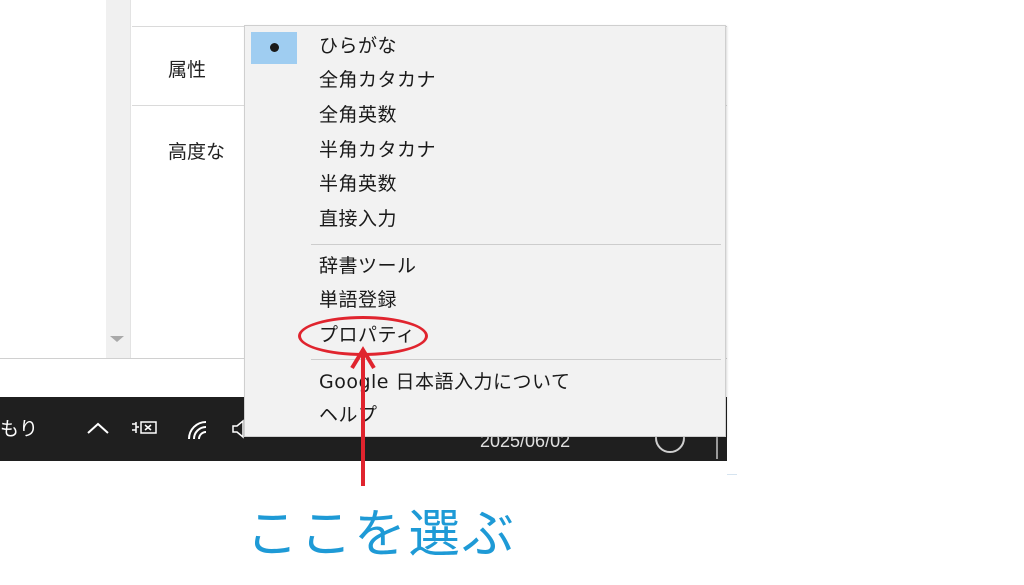  Describe the element at coordinates (358, 300) in the screenshot. I see `menu-item-word-register: 単語登録` at that location.